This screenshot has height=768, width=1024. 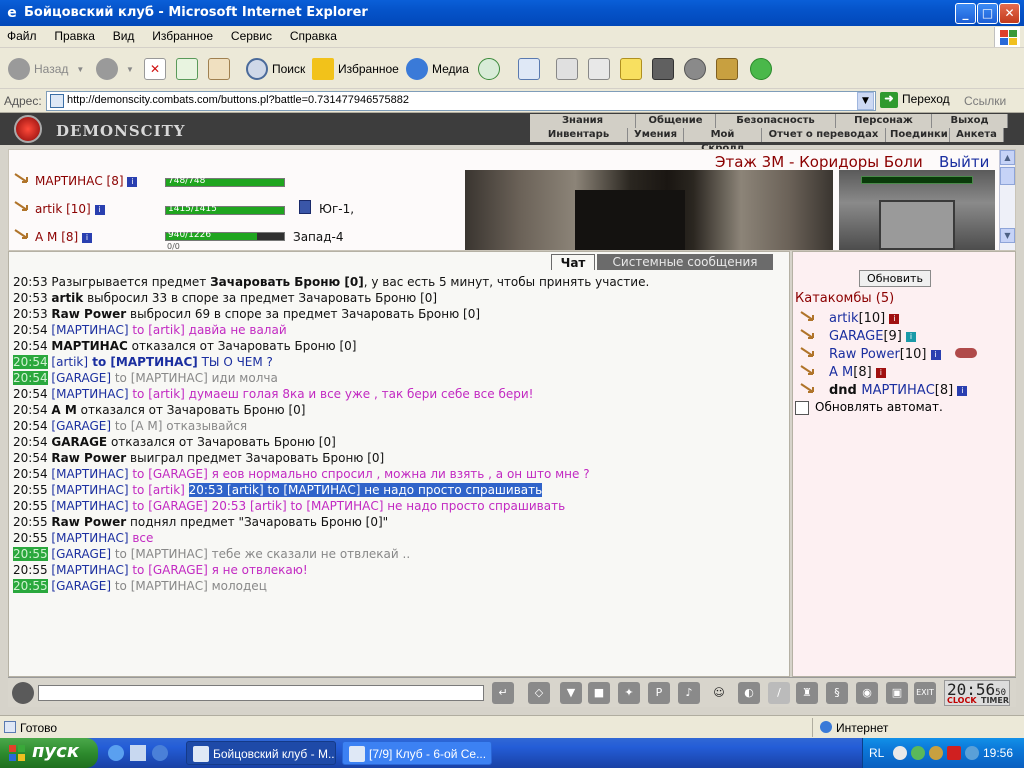 What do you see at coordinates (1009, 13) in the screenshot?
I see `close-button: ✕` at bounding box center [1009, 13].